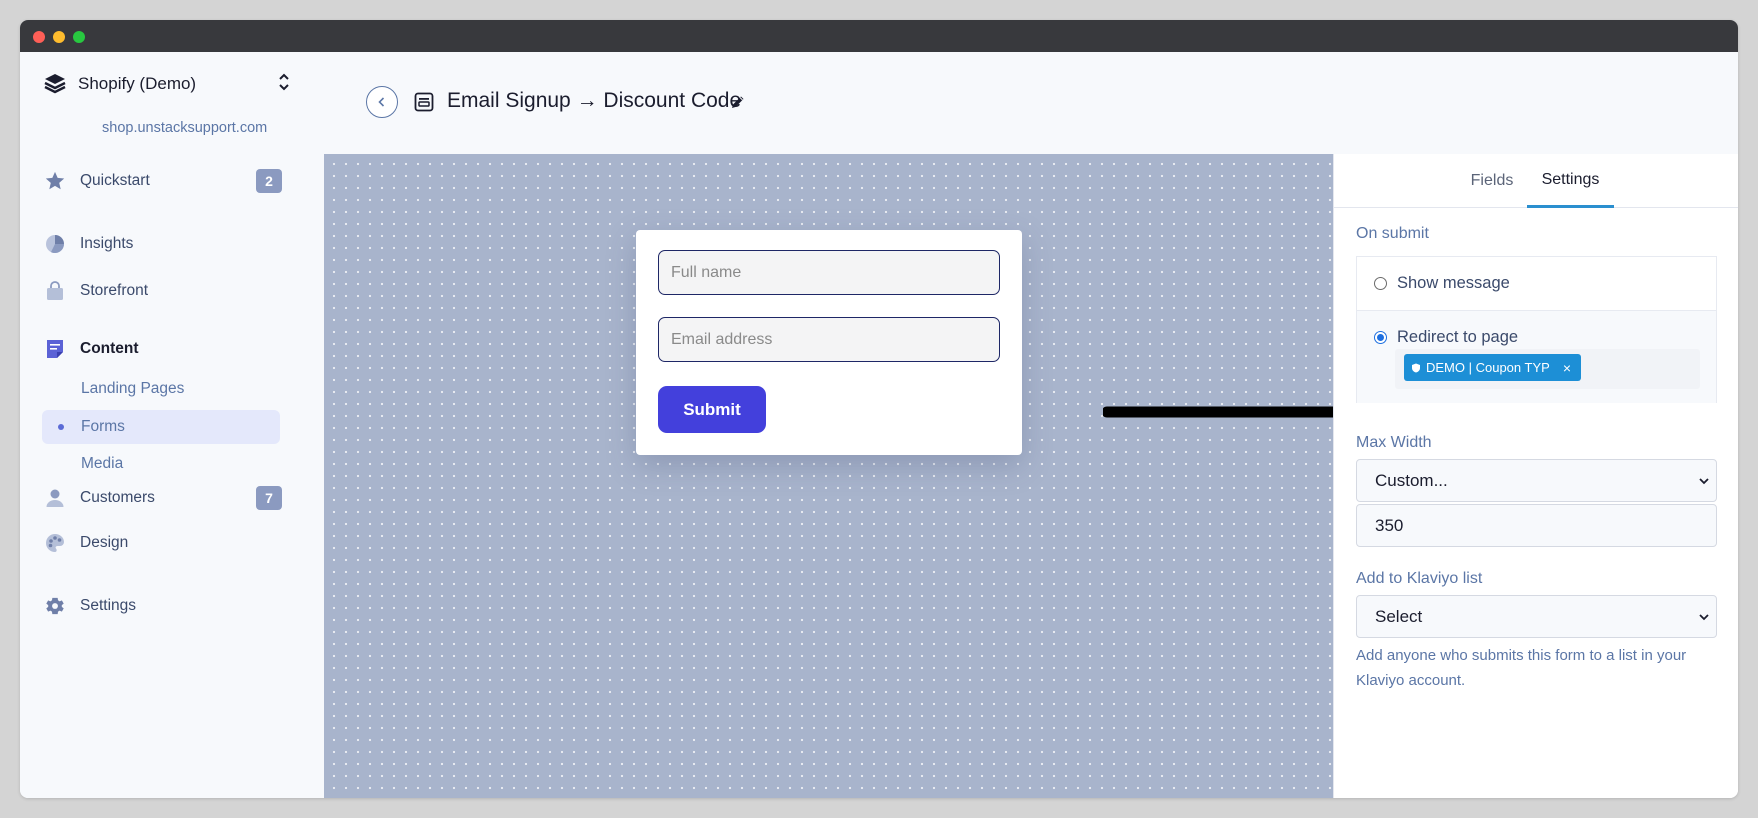 This screenshot has height=818, width=1758. Describe the element at coordinates (1392, 233) in the screenshot. I see `on-submit-label: On submit` at that location.